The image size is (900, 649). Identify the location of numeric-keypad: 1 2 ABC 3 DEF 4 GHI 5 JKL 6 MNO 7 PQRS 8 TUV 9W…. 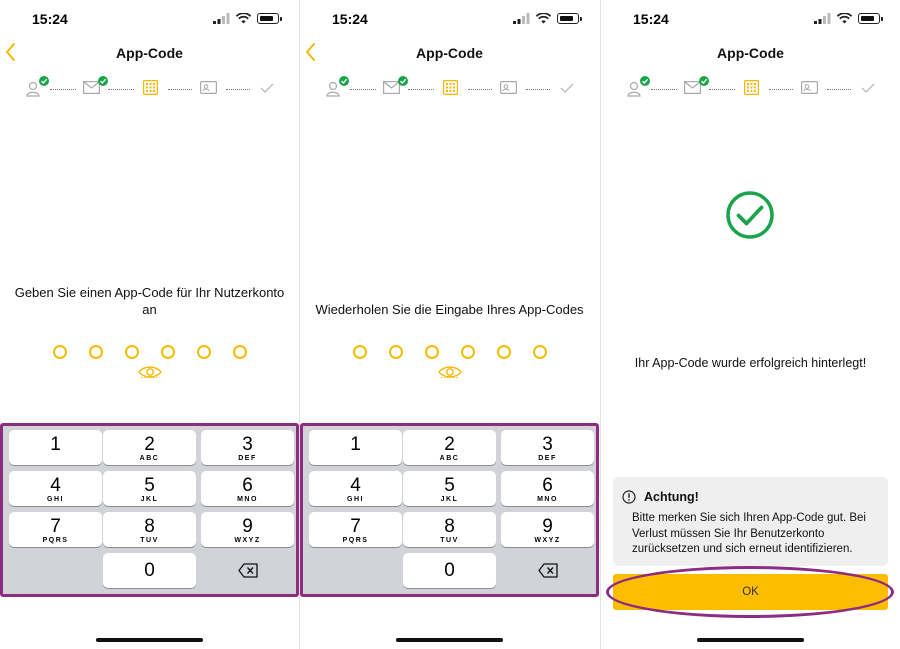
(449, 510).